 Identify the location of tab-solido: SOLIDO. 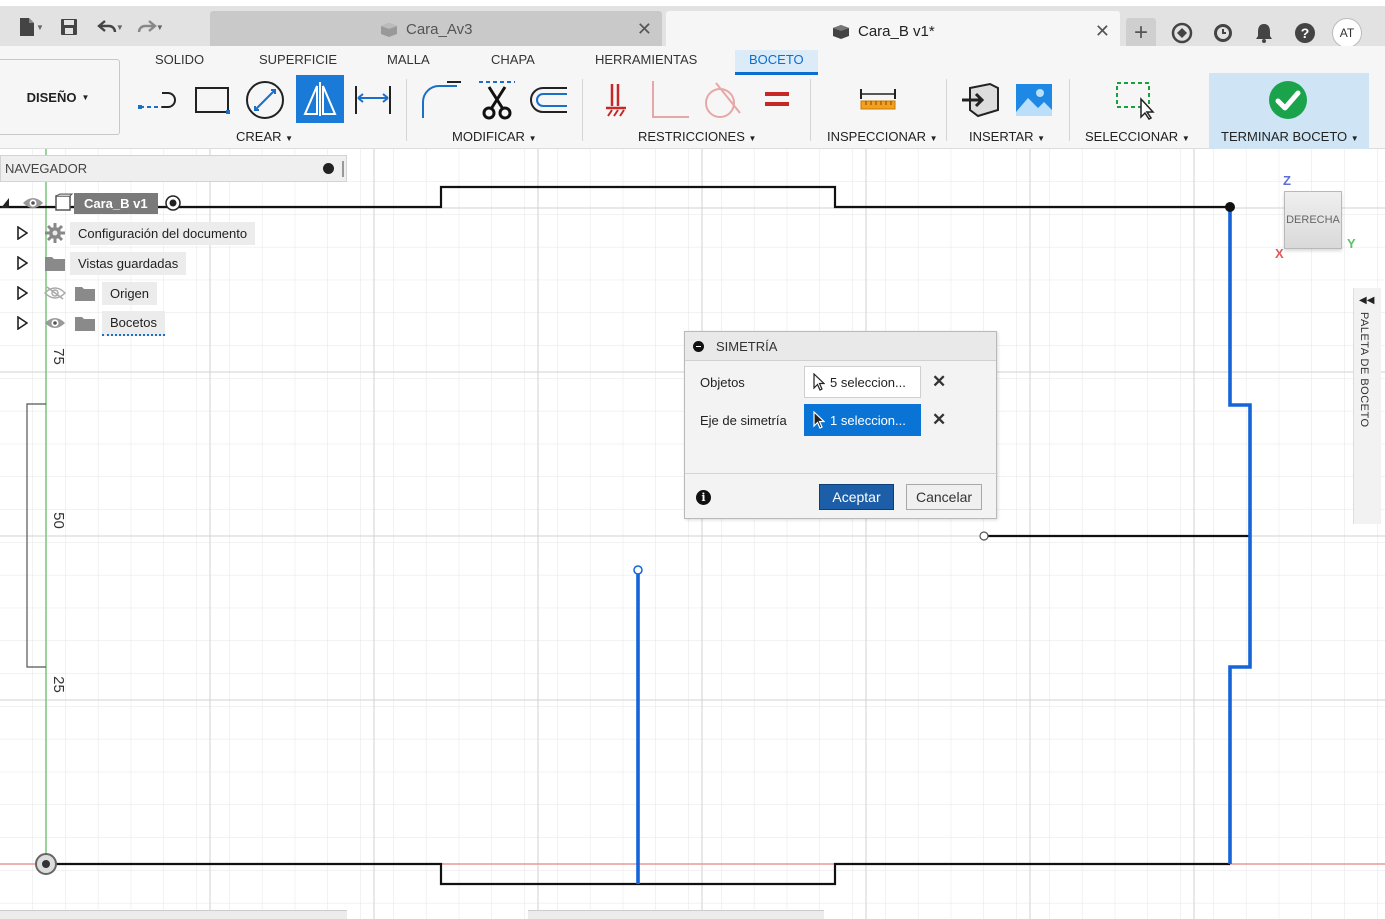
(179, 59).